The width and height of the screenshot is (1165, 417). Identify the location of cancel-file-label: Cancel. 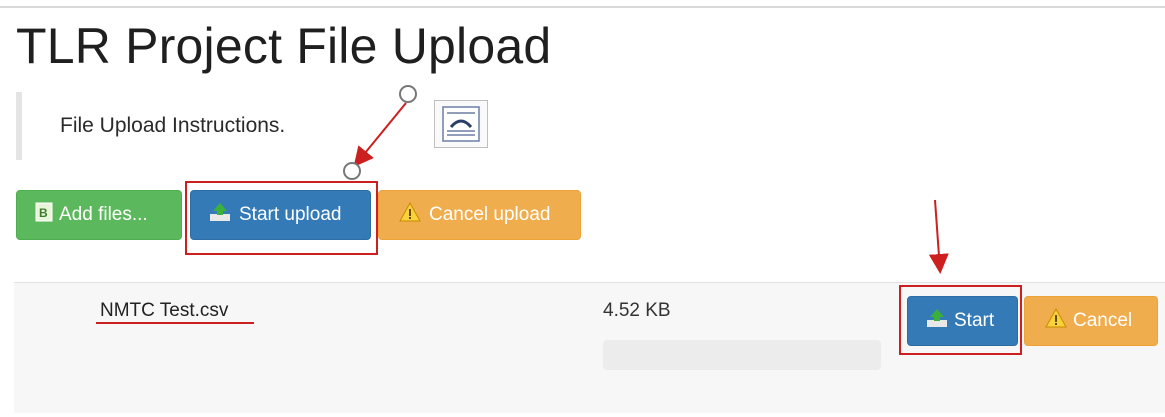
(1103, 320).